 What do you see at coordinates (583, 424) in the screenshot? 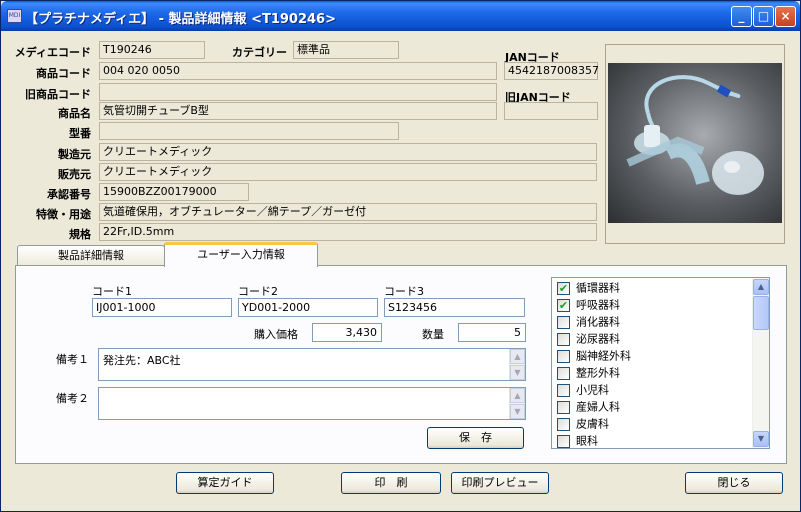
I see `department-item-dermatology: 皮膚科` at bounding box center [583, 424].